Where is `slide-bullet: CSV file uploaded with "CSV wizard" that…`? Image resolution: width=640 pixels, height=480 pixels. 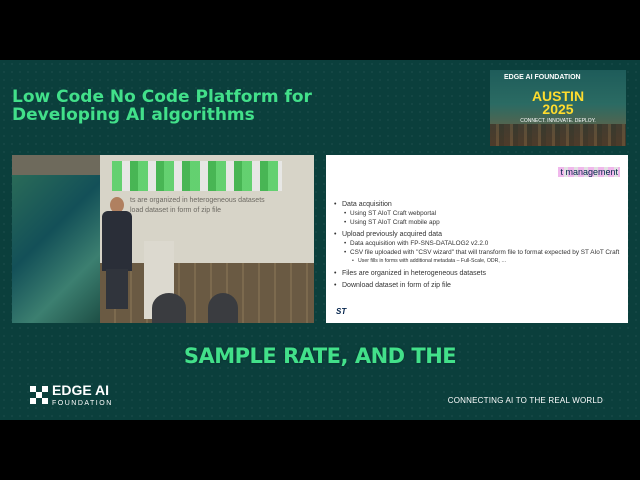 slide-bullet: CSV file uploaded with "CSV wizard" that… is located at coordinates (479, 252).